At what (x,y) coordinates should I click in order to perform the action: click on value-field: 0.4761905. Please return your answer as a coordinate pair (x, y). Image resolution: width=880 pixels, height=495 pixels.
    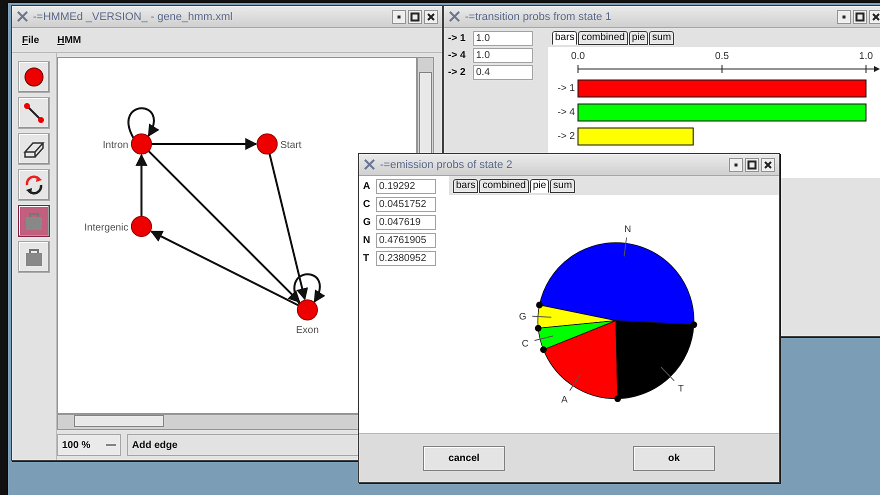
    Looking at the image, I should click on (406, 240).